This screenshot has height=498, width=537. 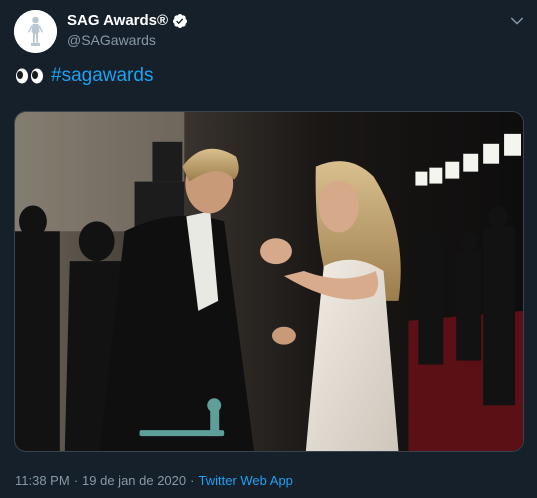 What do you see at coordinates (111, 40) in the screenshot?
I see `handle: @SAGawards` at bounding box center [111, 40].